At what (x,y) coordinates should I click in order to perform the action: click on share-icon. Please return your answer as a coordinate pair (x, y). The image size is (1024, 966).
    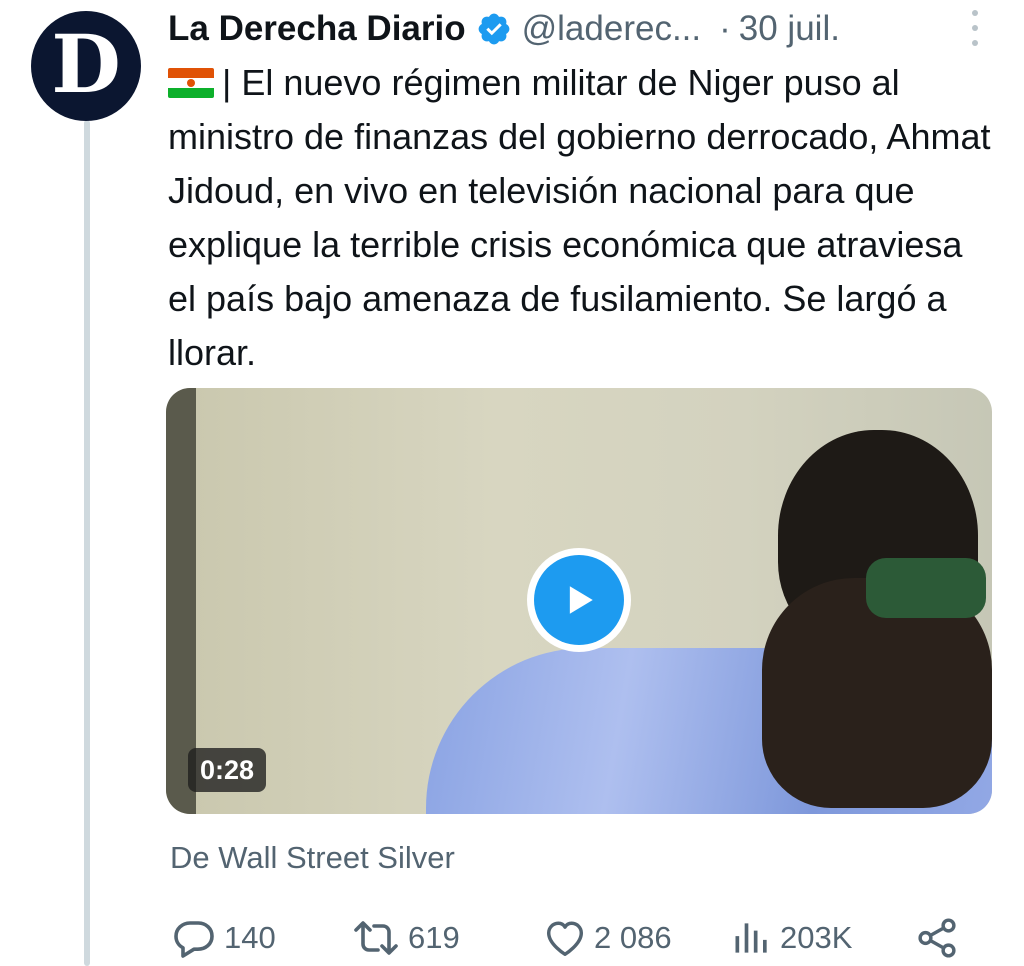
    Looking at the image, I should click on (937, 938).